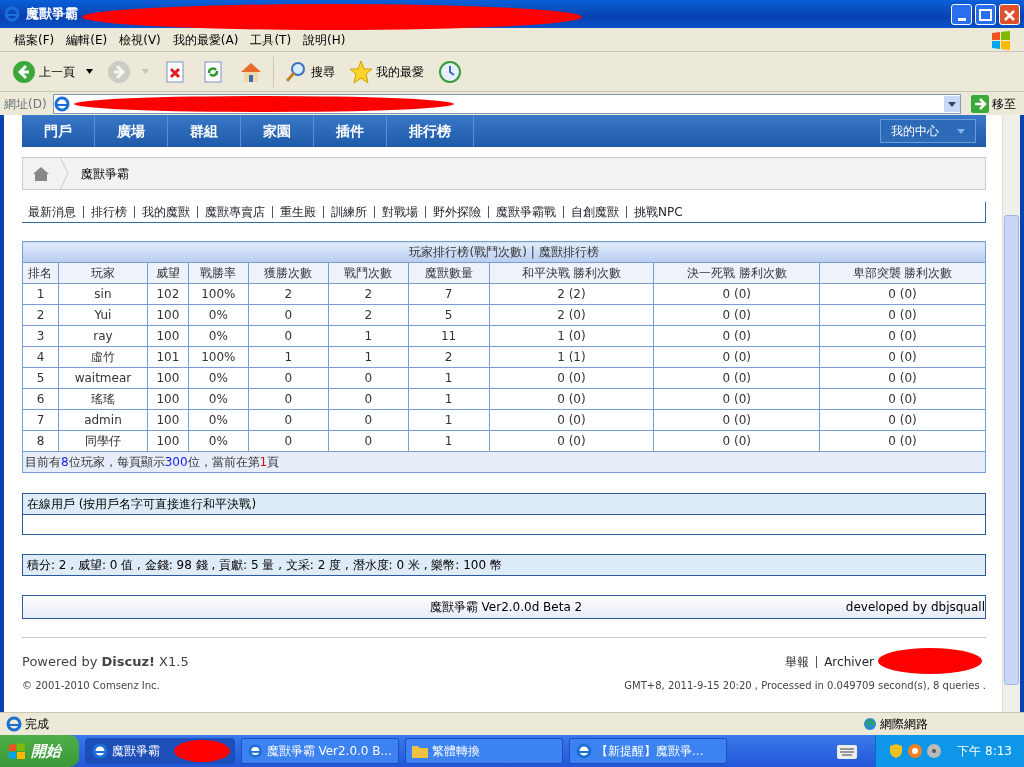 This screenshot has width=1024, height=767. What do you see at coordinates (40, 357) in the screenshot?
I see `table-cell: 4` at bounding box center [40, 357].